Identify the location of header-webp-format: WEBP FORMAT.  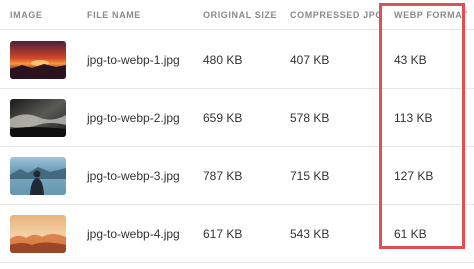
(431, 15).